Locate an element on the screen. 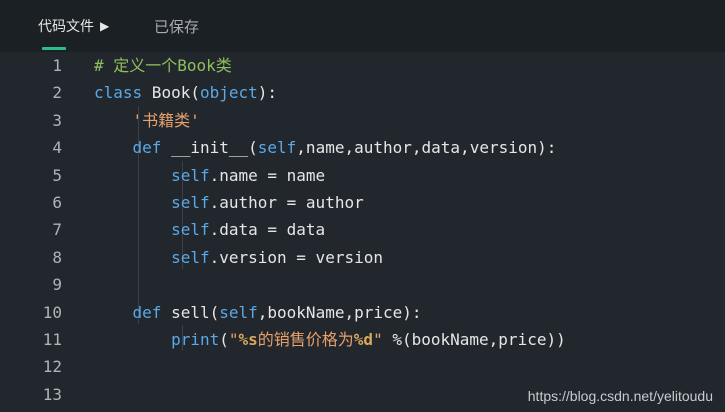 This screenshot has width=725, height=412. code-line: self.version = version is located at coordinates (238, 257).